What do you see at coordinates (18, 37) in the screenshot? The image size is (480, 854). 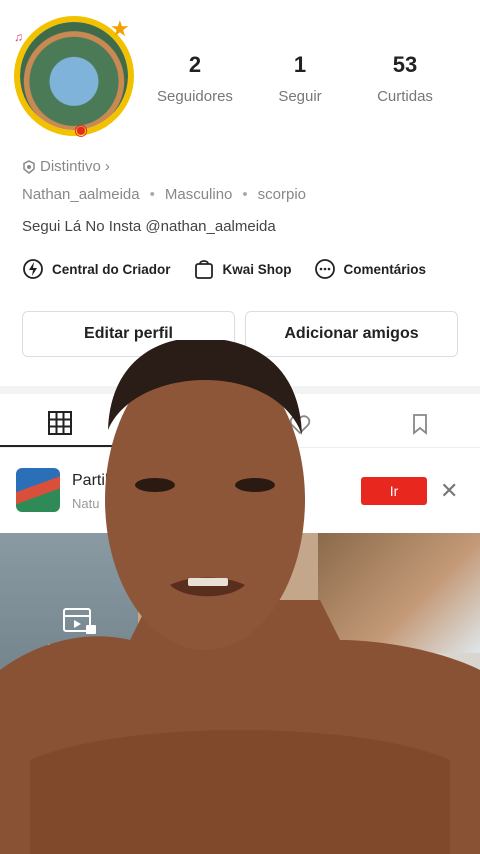 I see `music-note-icon: ♫` at bounding box center [18, 37].